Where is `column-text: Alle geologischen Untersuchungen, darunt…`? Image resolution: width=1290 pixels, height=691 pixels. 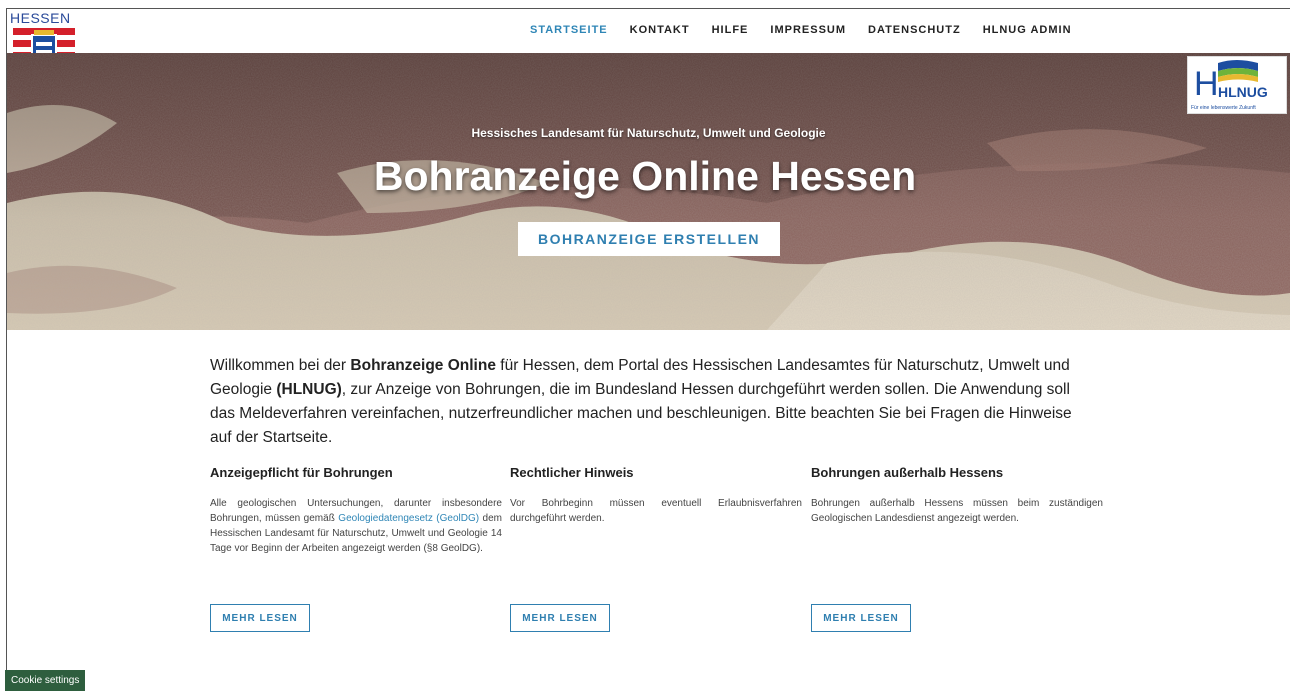 column-text: Alle geologischen Untersuchungen, darunt… is located at coordinates (356, 526).